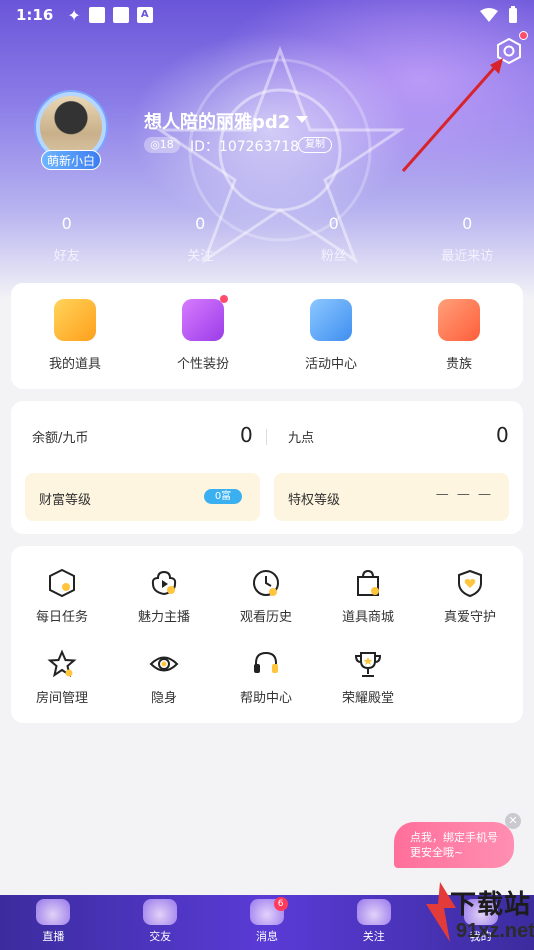 The image size is (534, 950). I want to click on shopping-bag-icon, so click(368, 582).